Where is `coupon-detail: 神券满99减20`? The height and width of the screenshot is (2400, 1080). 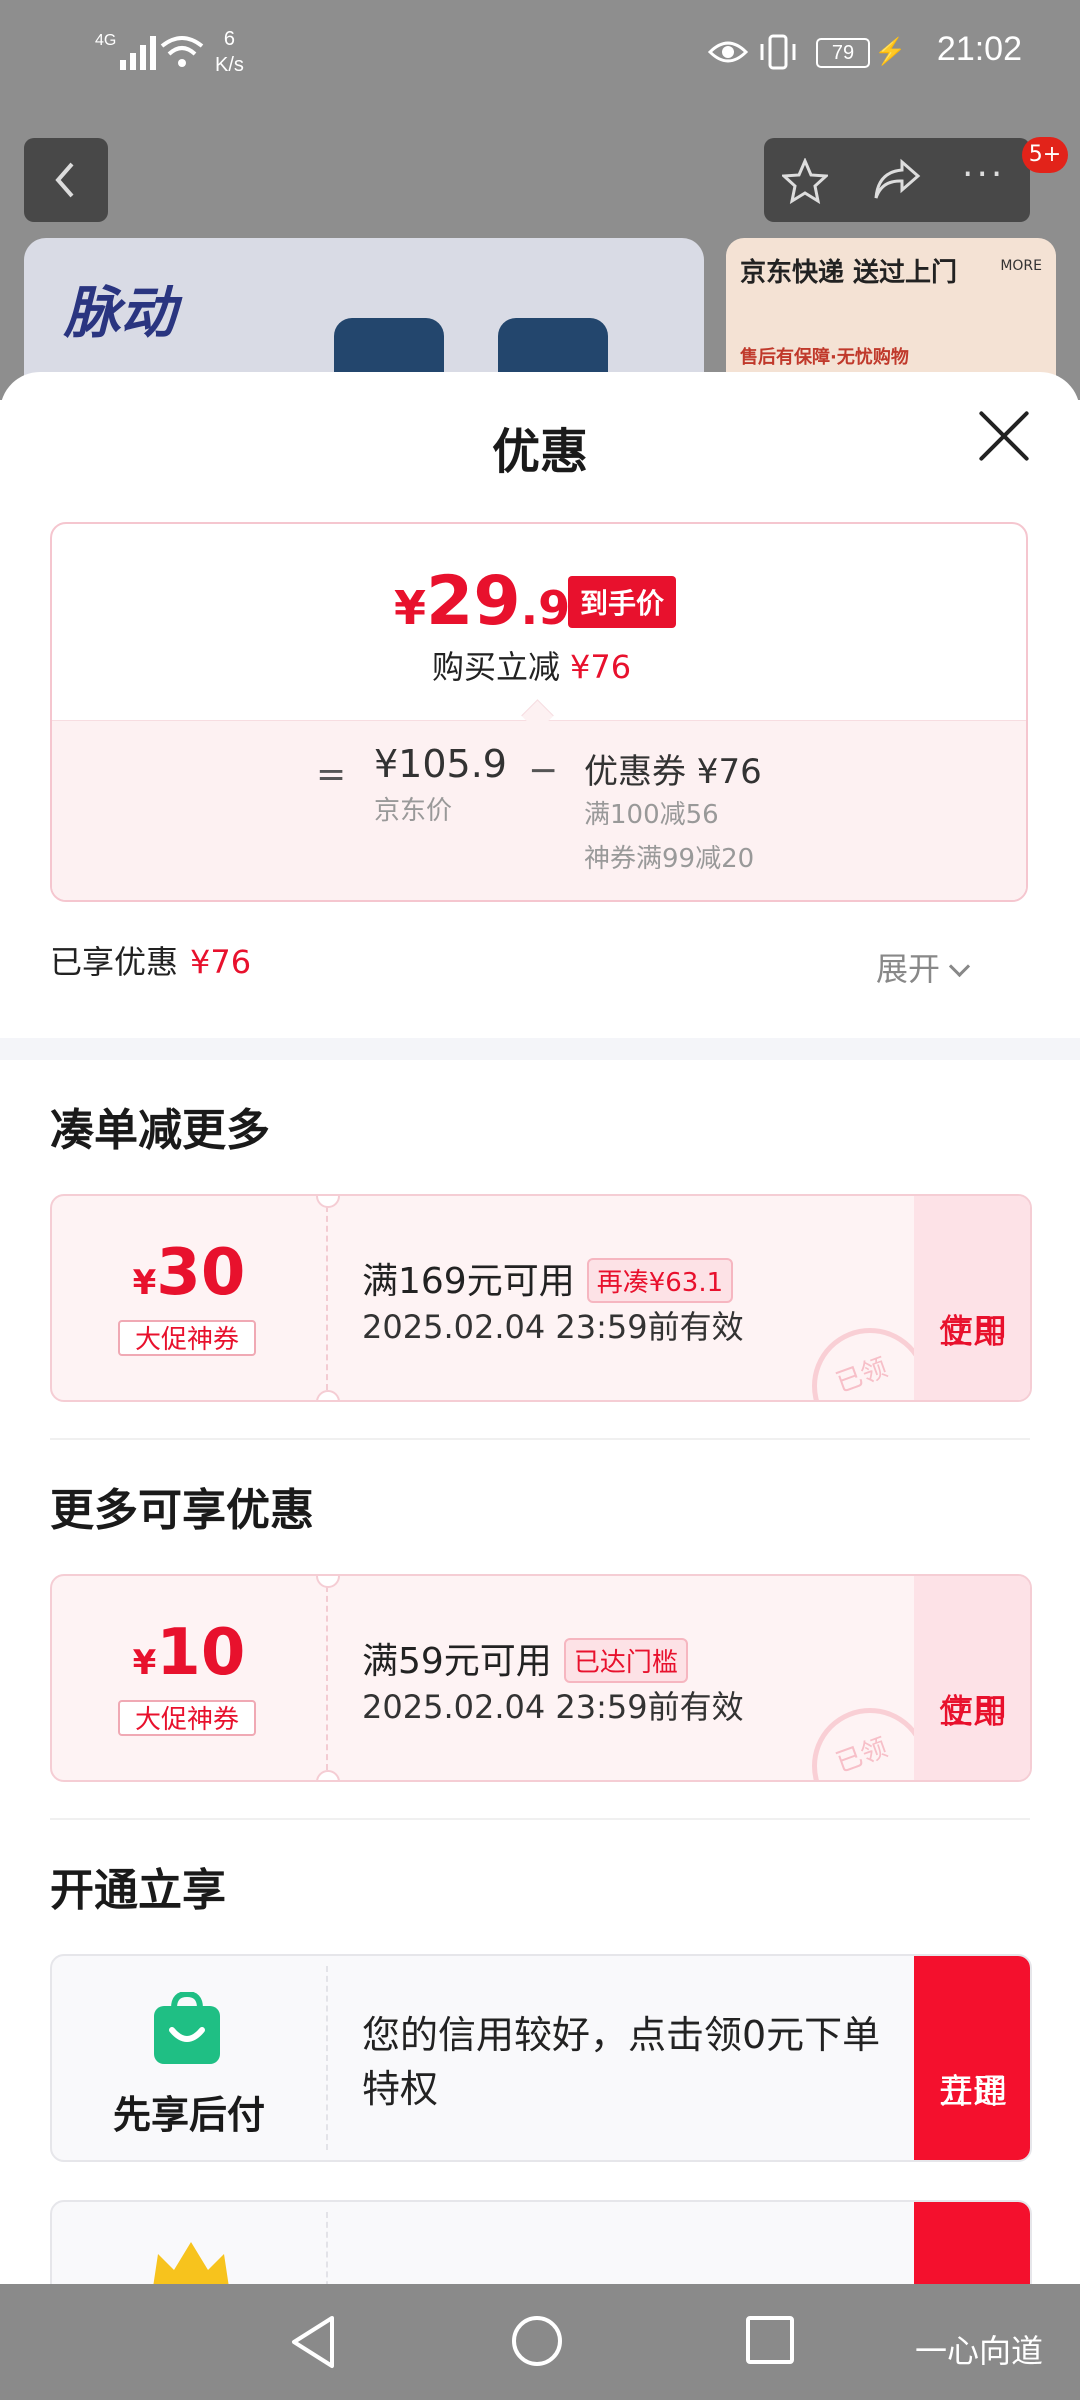 coupon-detail: 神券满99减20 is located at coordinates (669, 859).